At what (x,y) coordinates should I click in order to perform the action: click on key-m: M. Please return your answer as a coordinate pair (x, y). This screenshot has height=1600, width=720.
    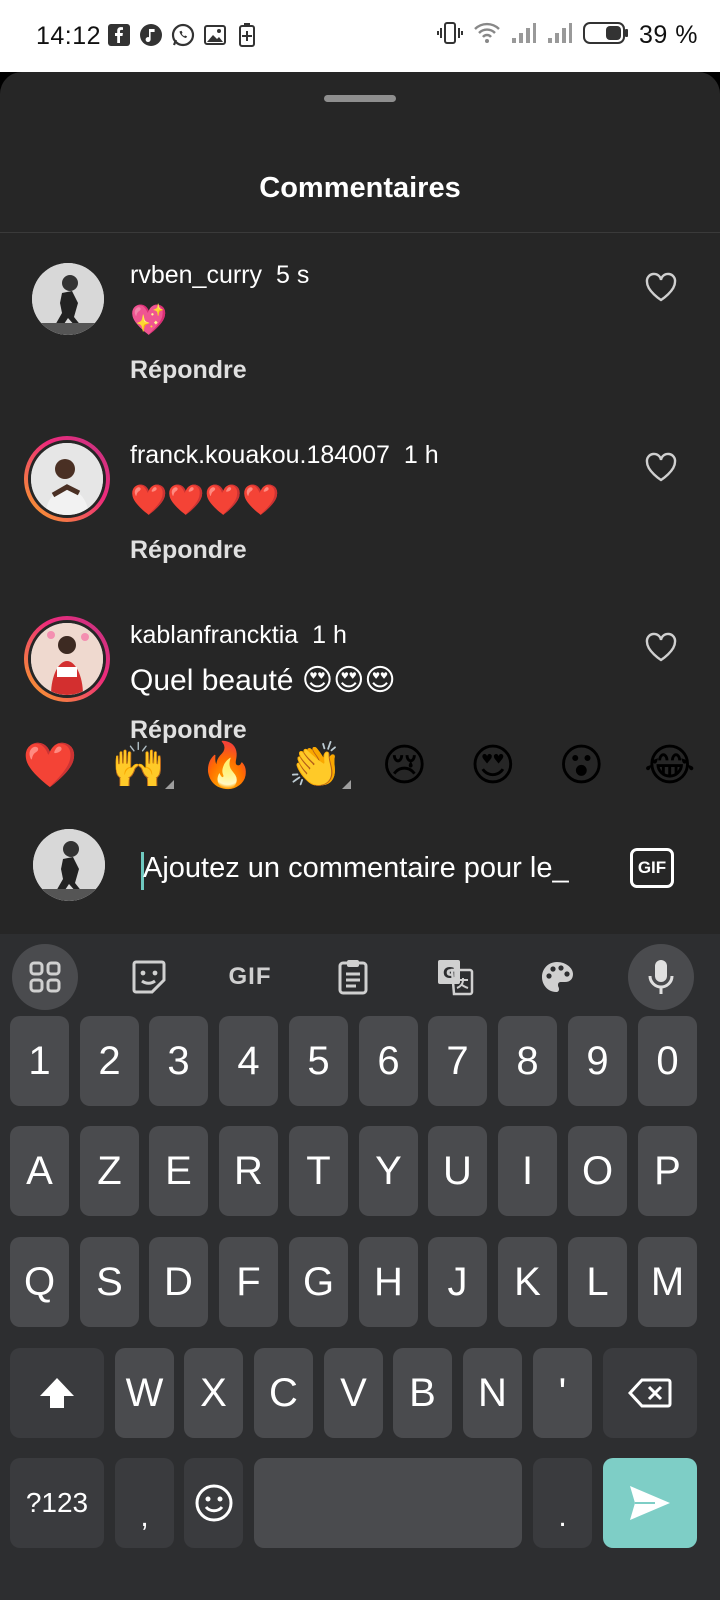
    Looking at the image, I should click on (667, 1282).